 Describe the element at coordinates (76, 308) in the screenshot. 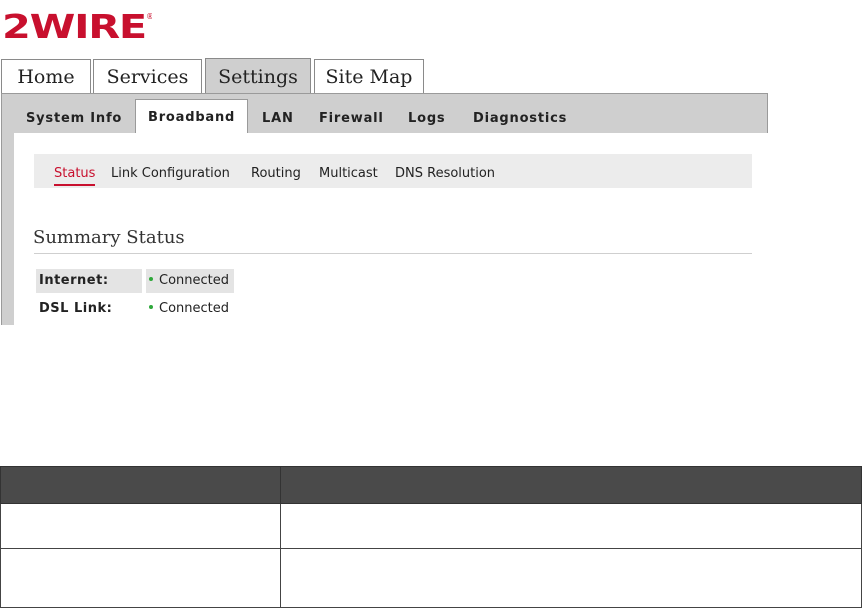

I see `status-label: DSL Link:` at that location.